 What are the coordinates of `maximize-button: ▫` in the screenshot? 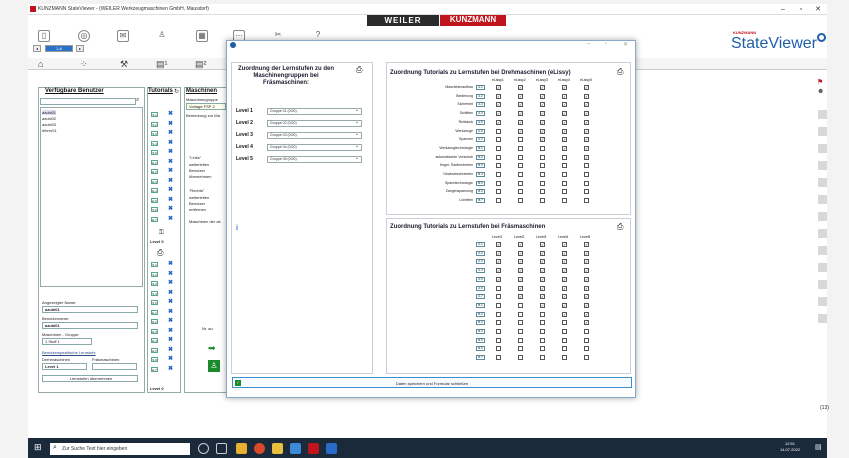 It's located at (801, 9).